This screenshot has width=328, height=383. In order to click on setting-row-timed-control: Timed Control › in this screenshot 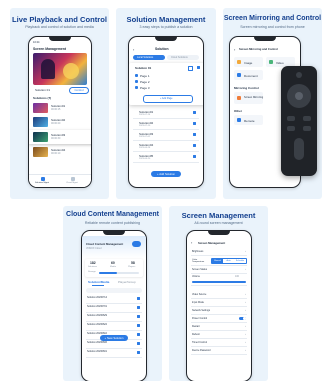, I will do `click(219, 343)`.